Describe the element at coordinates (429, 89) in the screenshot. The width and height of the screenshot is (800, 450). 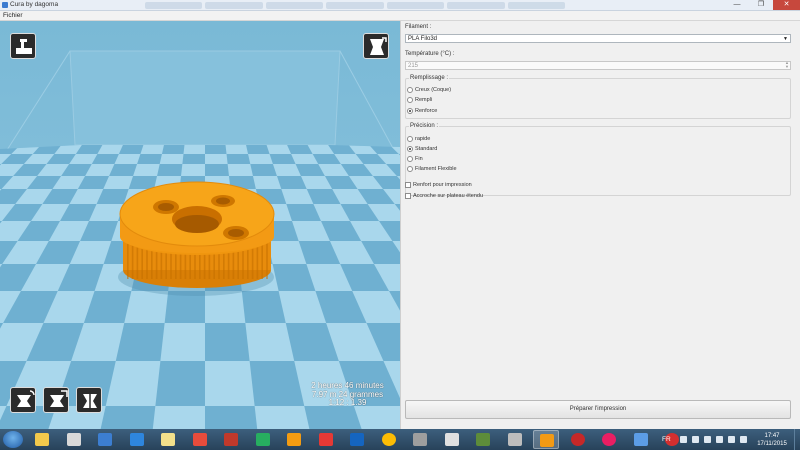
I see `fill-option-hollow: Creux (Coque)` at that location.